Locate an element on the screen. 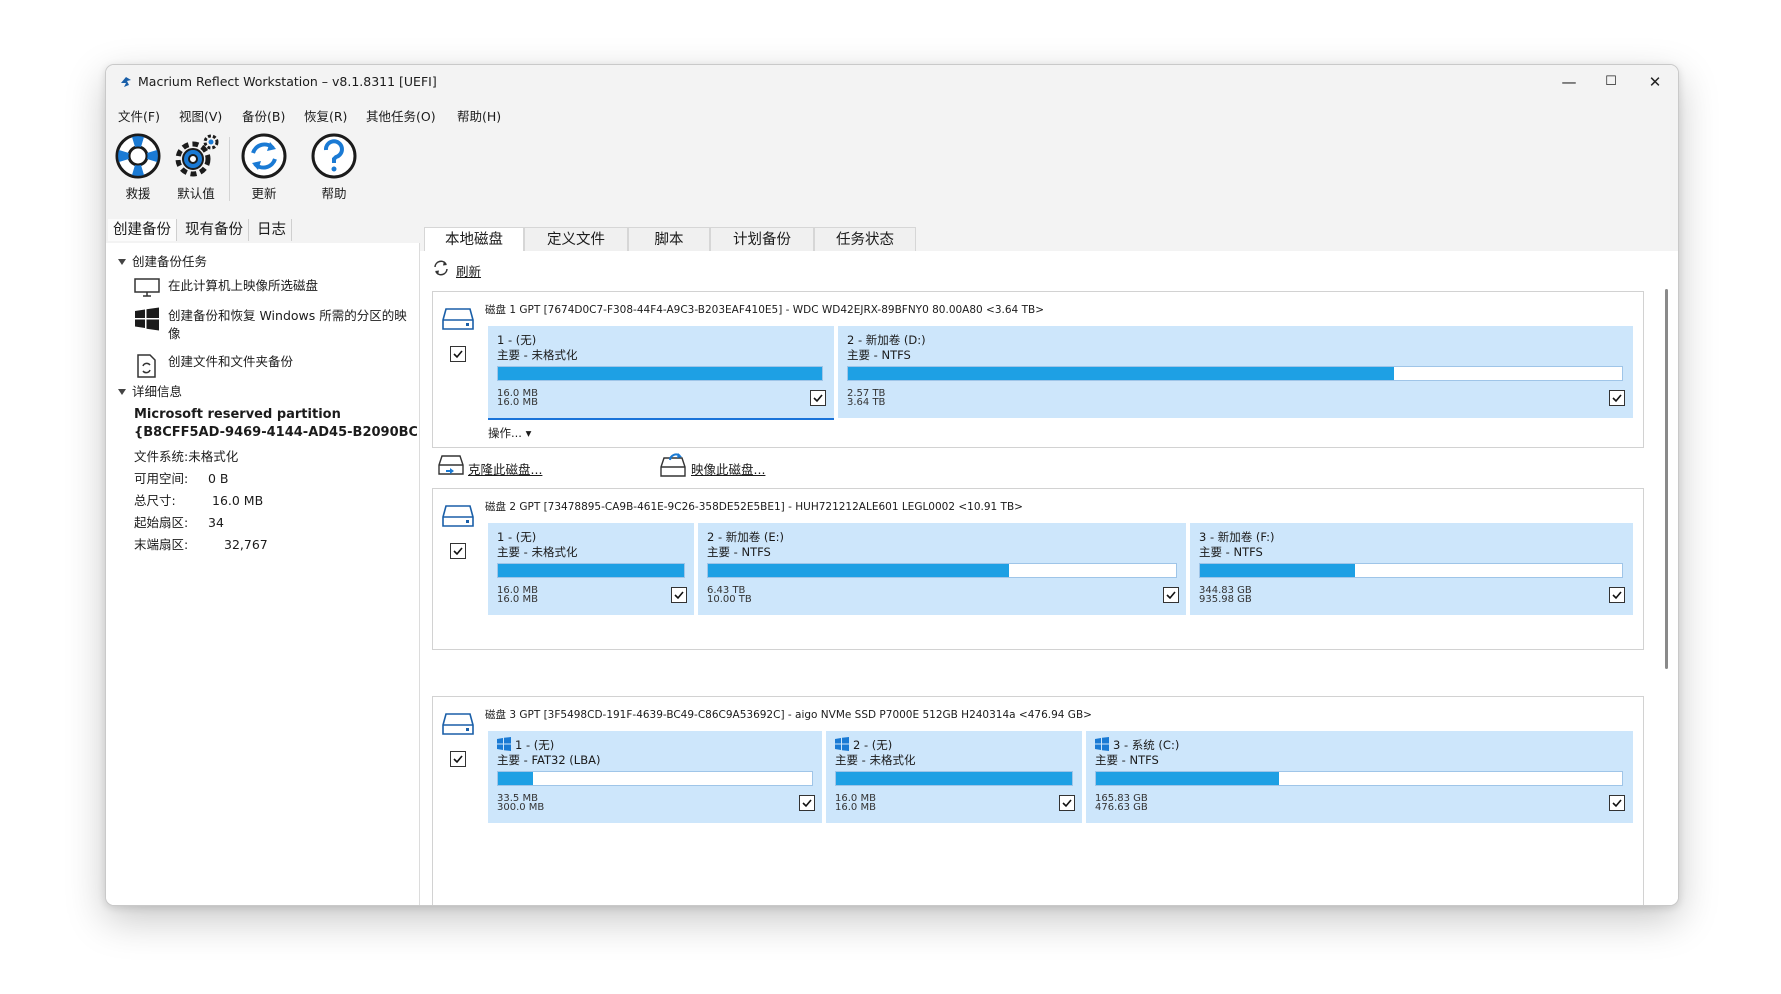 Image resolution: width=1781 pixels, height=994 pixels. menu-view: 视图(V) is located at coordinates (200, 115).